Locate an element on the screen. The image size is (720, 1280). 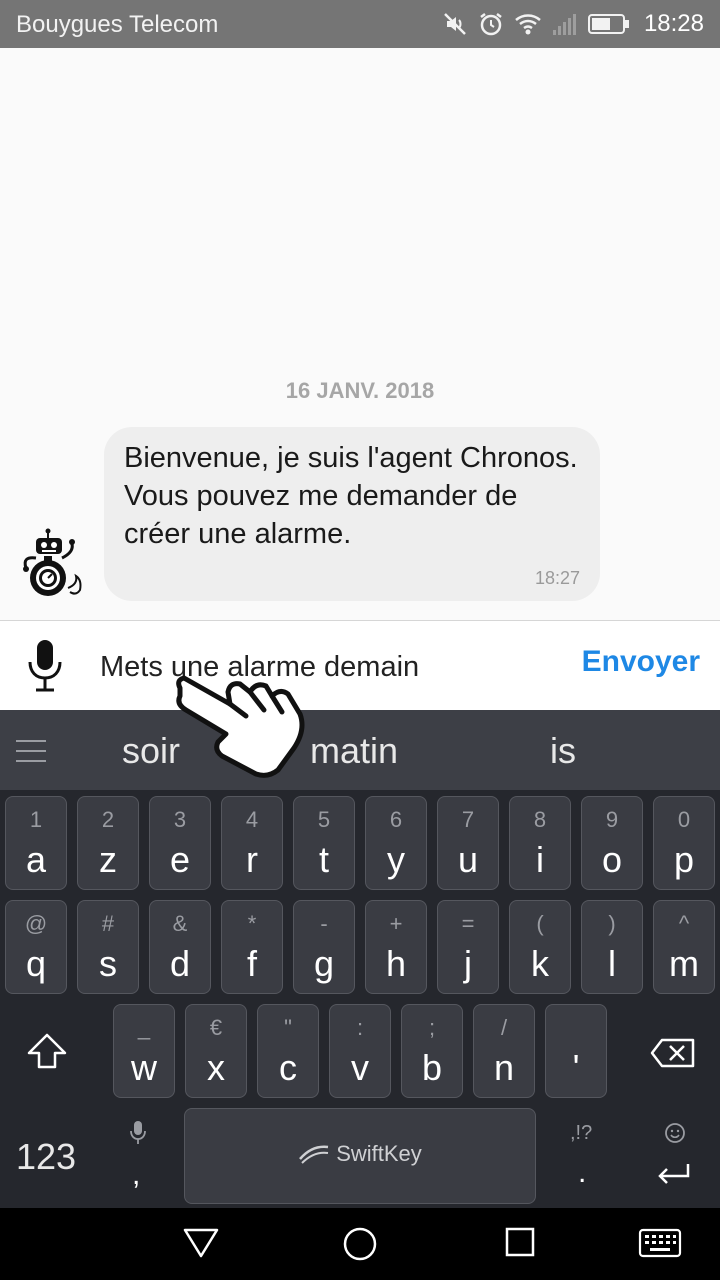
key-z: 2z is located at coordinates (108, 843).